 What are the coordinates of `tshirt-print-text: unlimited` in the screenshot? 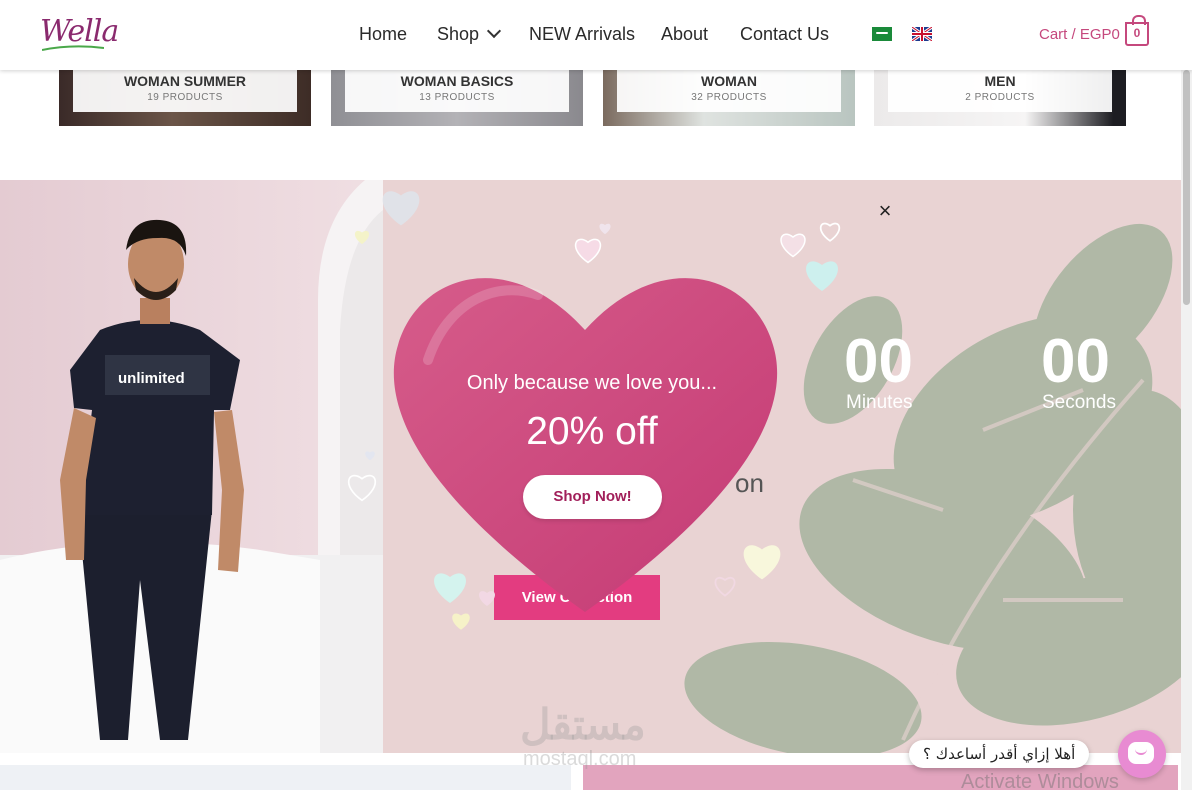 It's located at (151, 378).